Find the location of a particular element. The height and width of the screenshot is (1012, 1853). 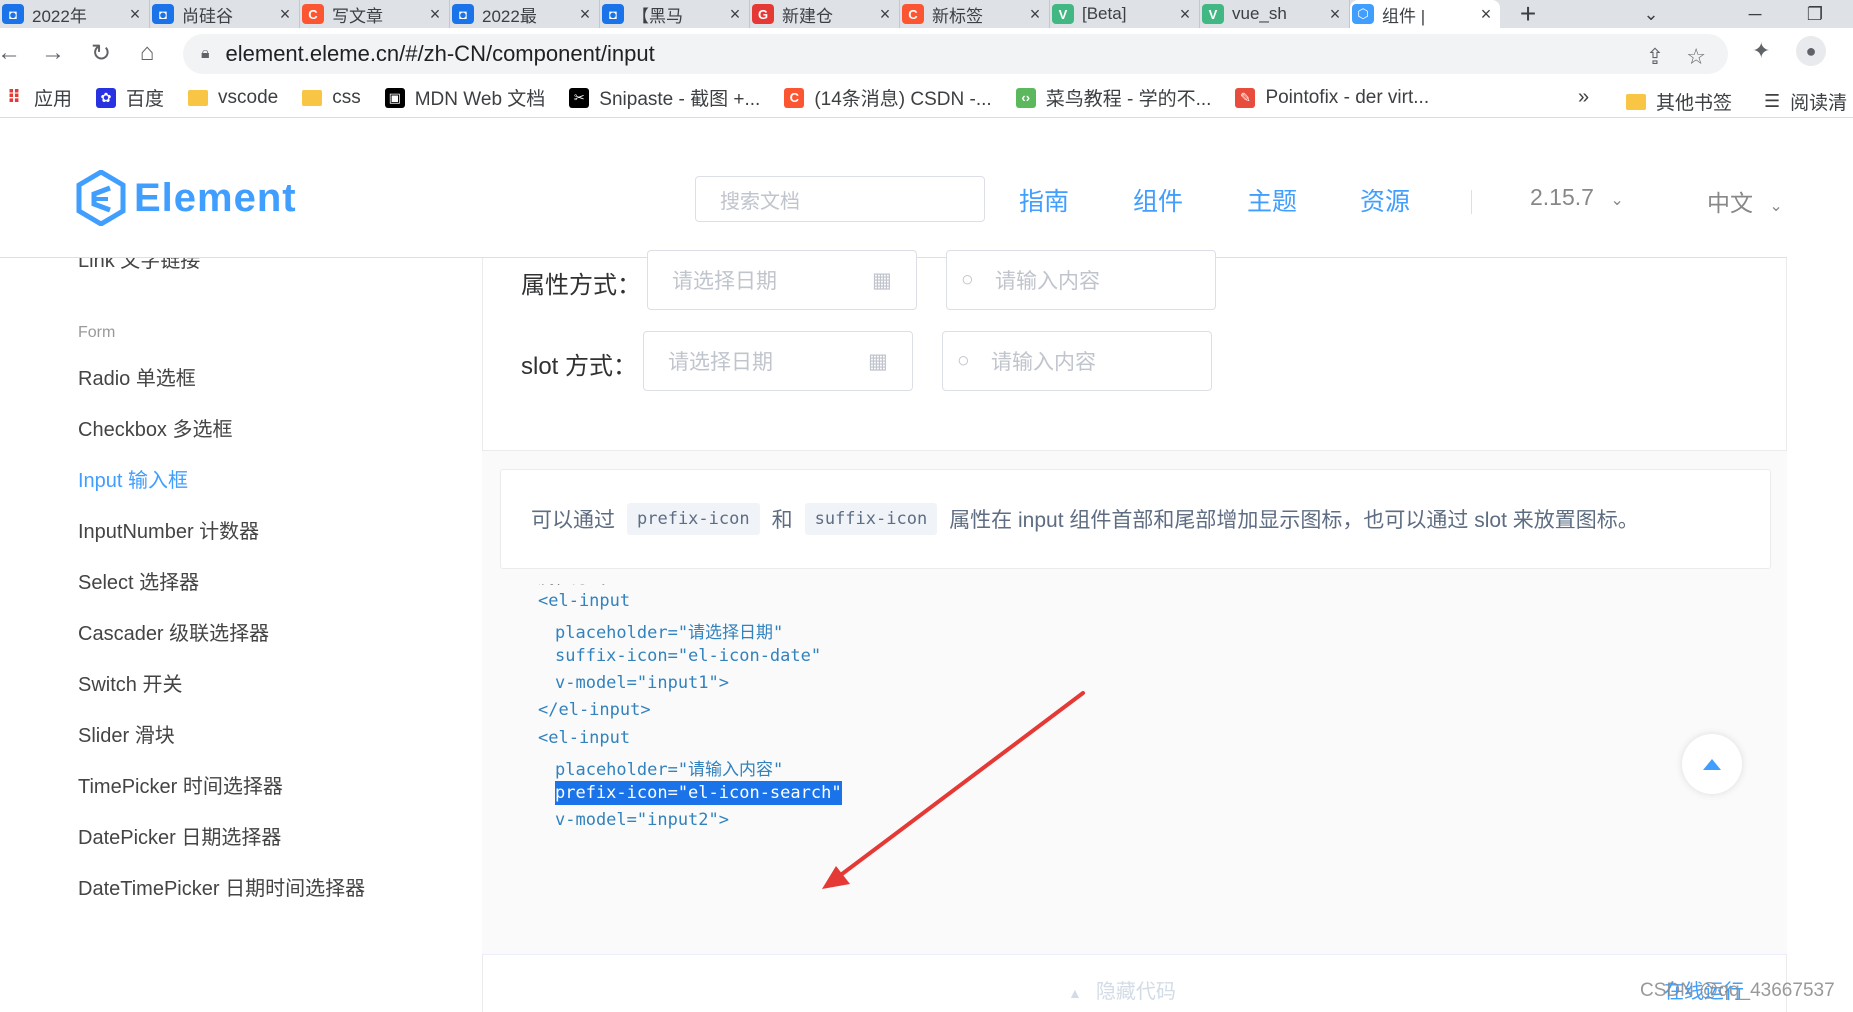

back-to-top-button is located at coordinates (1712, 764).